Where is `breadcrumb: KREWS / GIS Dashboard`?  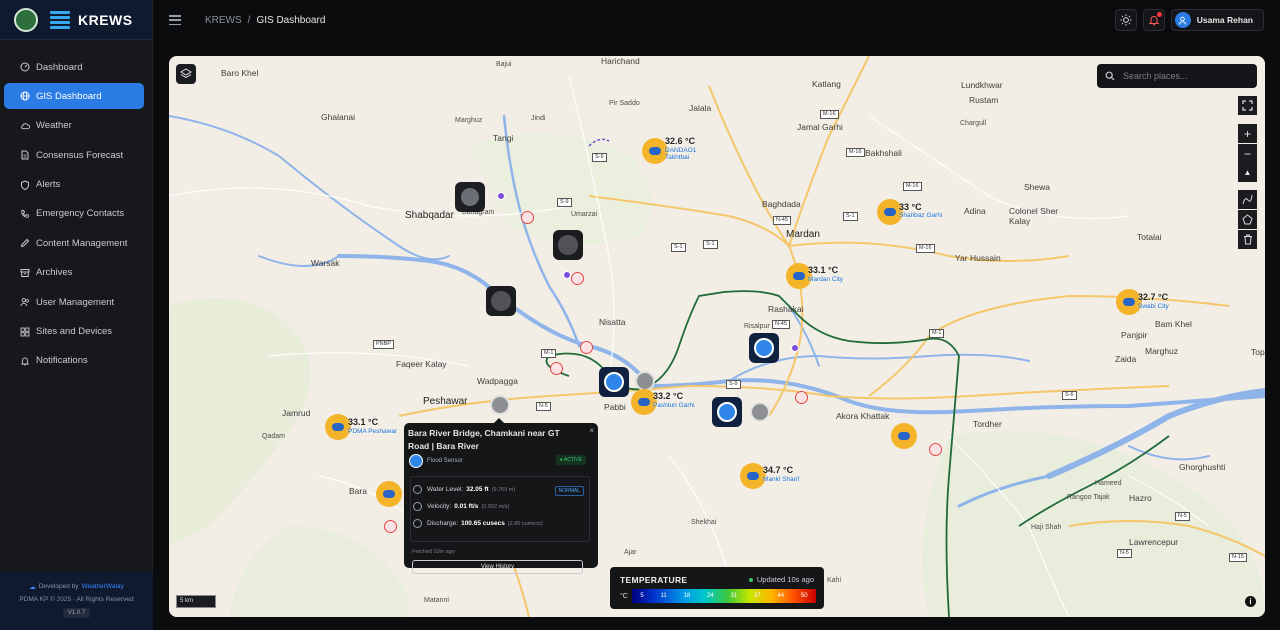 breadcrumb: KREWS / GIS Dashboard is located at coordinates (265, 20).